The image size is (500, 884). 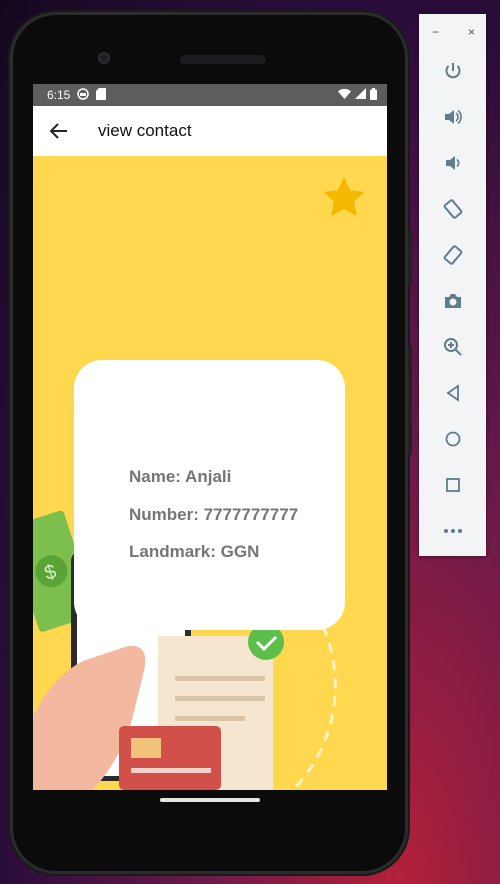 I want to click on home-icon, so click(x=452, y=439).